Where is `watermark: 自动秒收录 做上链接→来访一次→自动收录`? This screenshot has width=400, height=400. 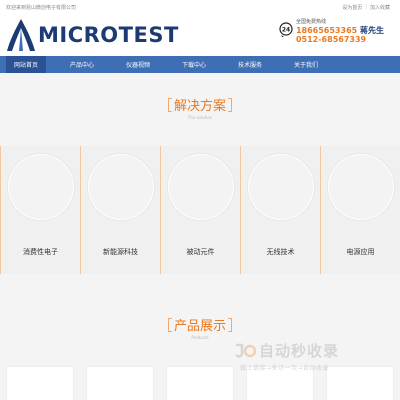
watermark: 自动秒收录 做上链接→来访一次→自动收录 is located at coordinates (286, 356).